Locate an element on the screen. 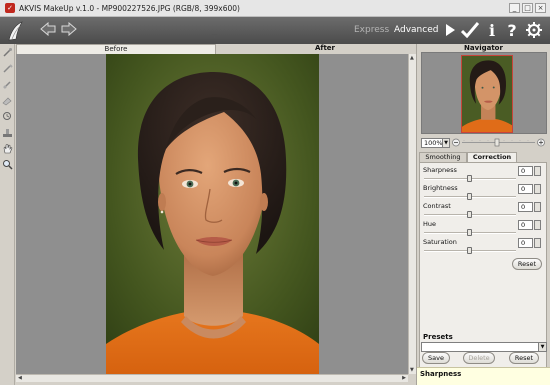 Image resolution: width=550 pixels, height=385 pixels. tab-smoothing: Smoothing is located at coordinates (443, 157).